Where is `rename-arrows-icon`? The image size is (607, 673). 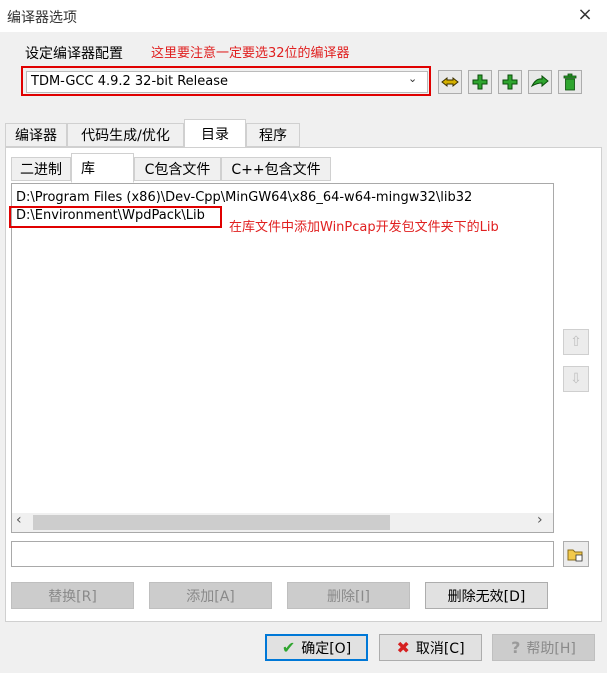 rename-arrows-icon is located at coordinates (450, 82).